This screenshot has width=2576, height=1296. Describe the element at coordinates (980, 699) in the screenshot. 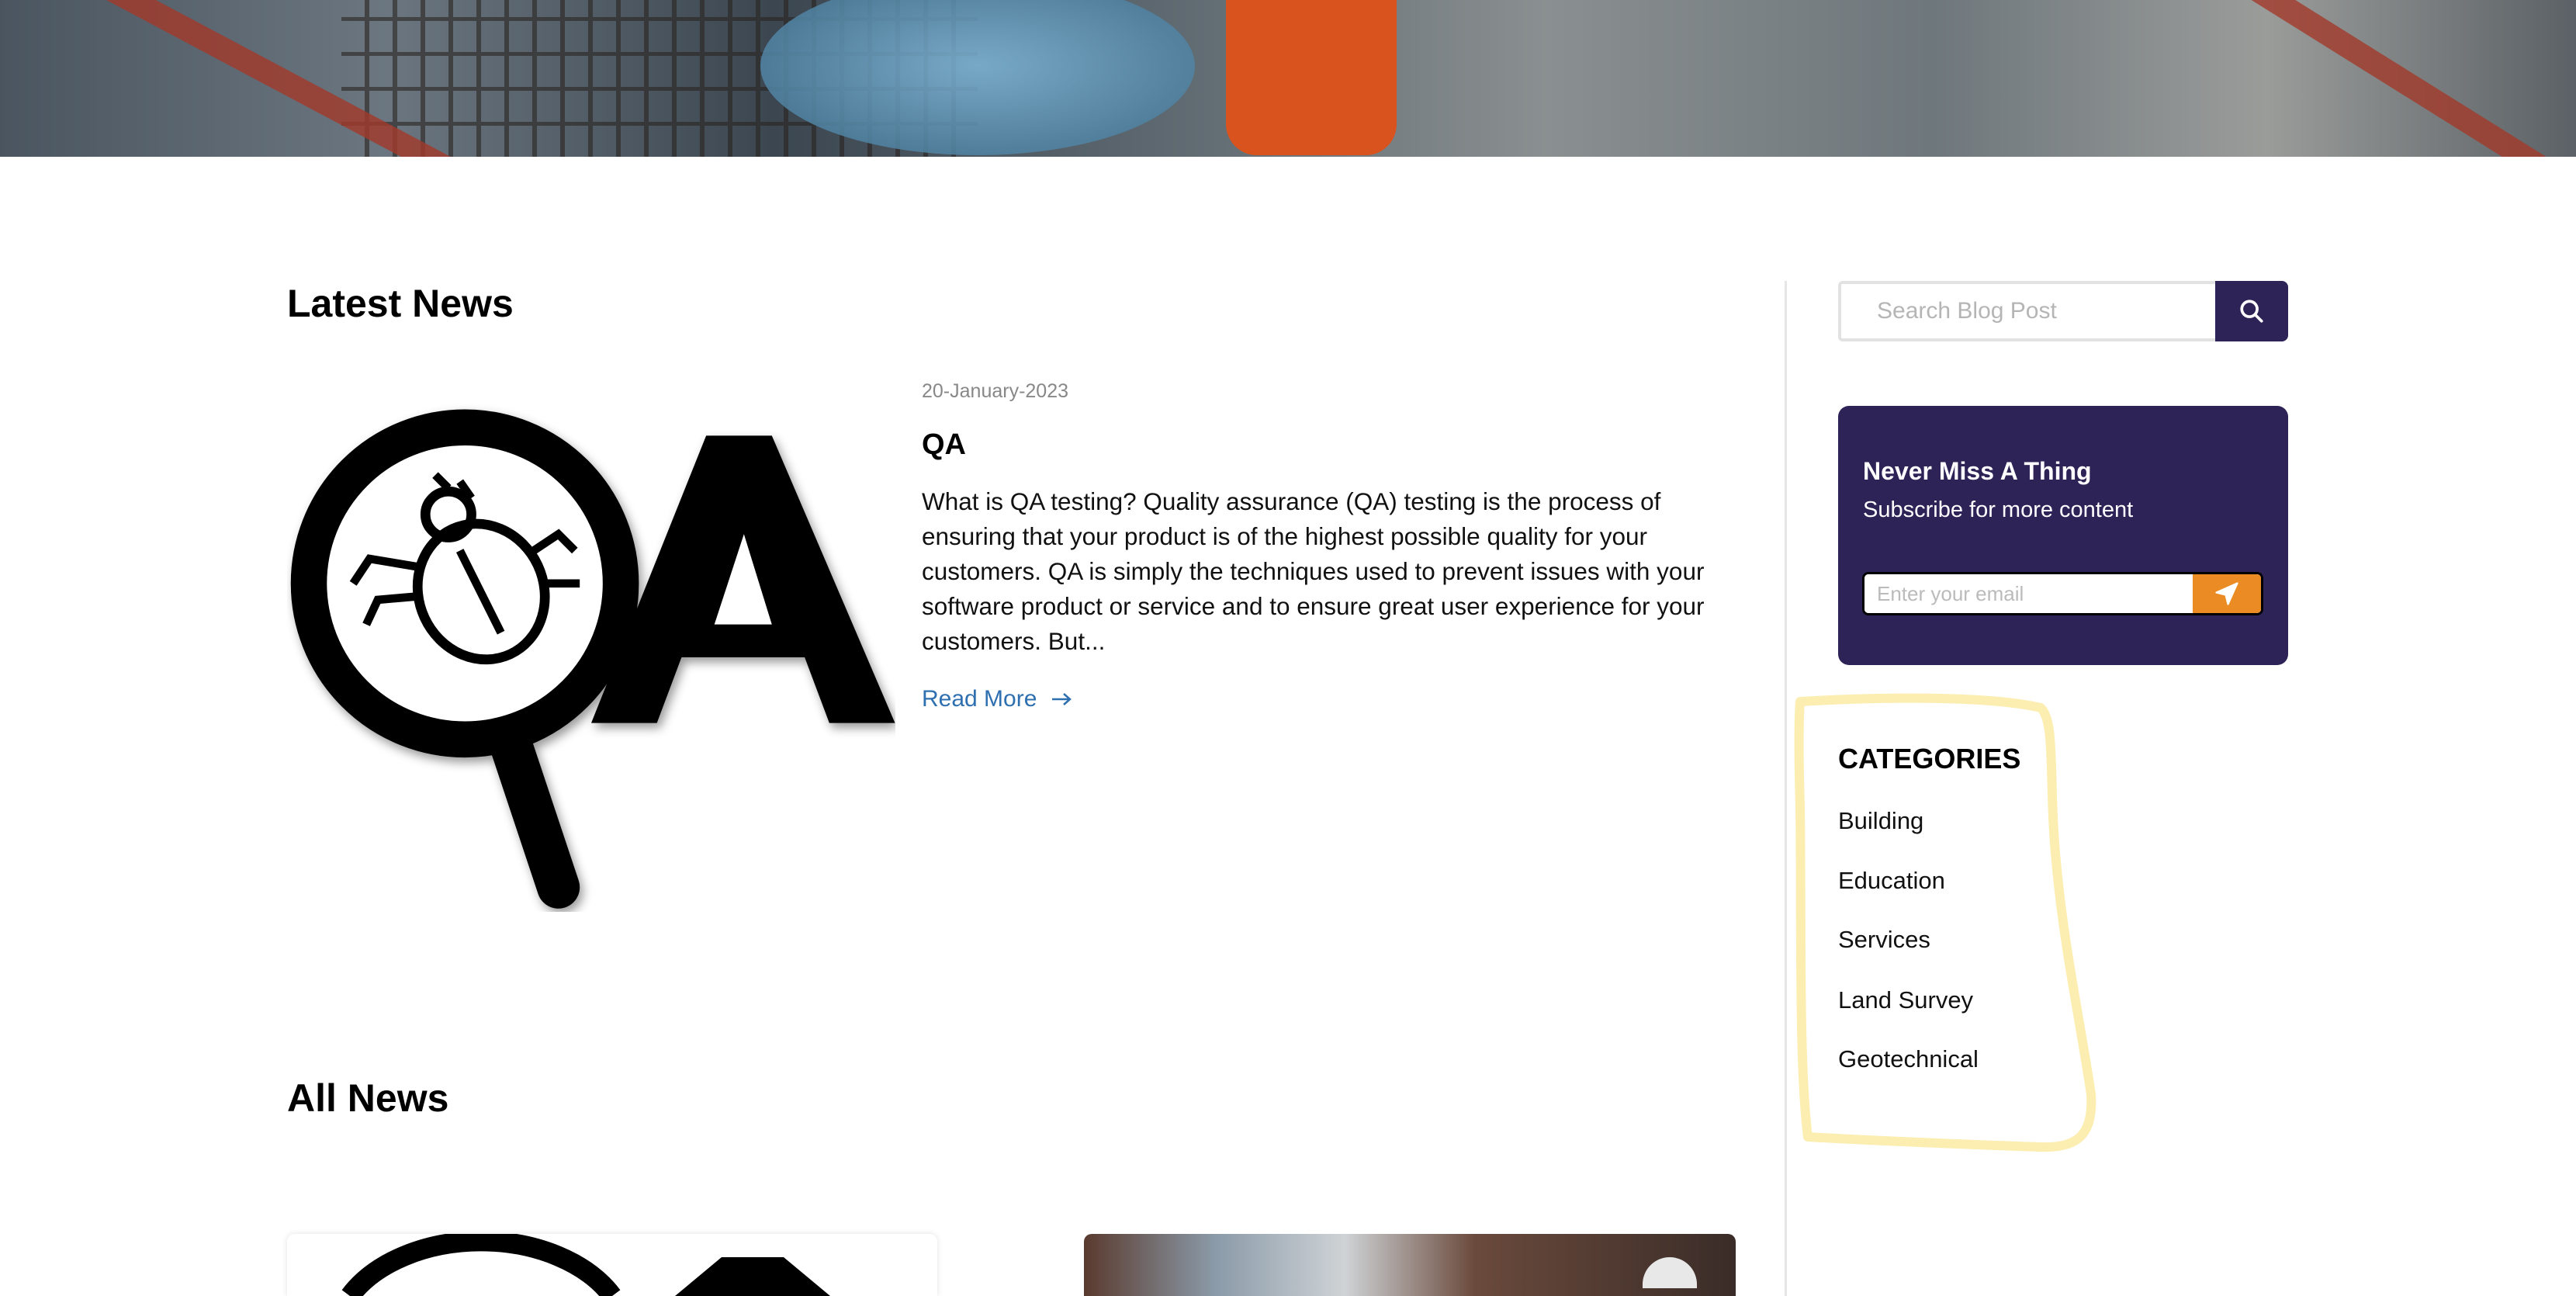

I see `read-more-label: Read More` at that location.